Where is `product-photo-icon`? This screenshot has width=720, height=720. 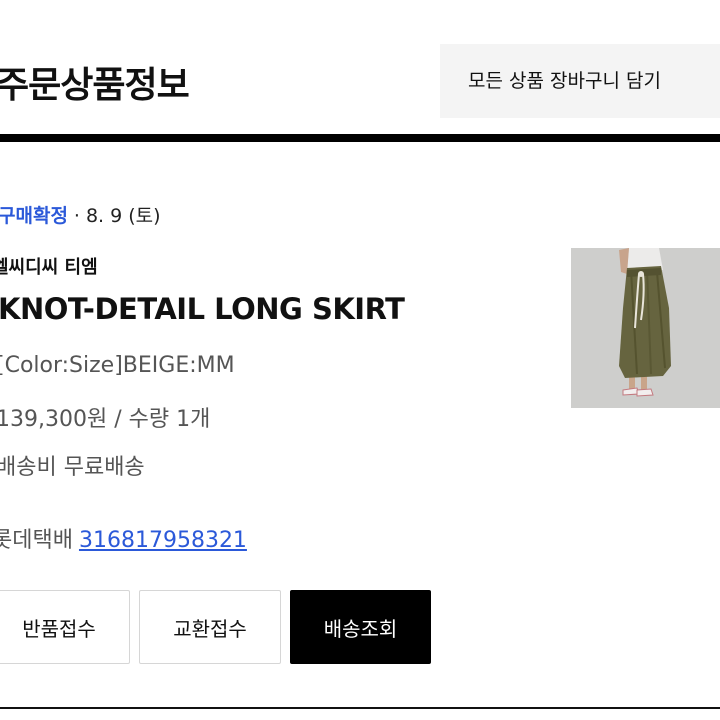 product-photo-icon is located at coordinates (645, 328).